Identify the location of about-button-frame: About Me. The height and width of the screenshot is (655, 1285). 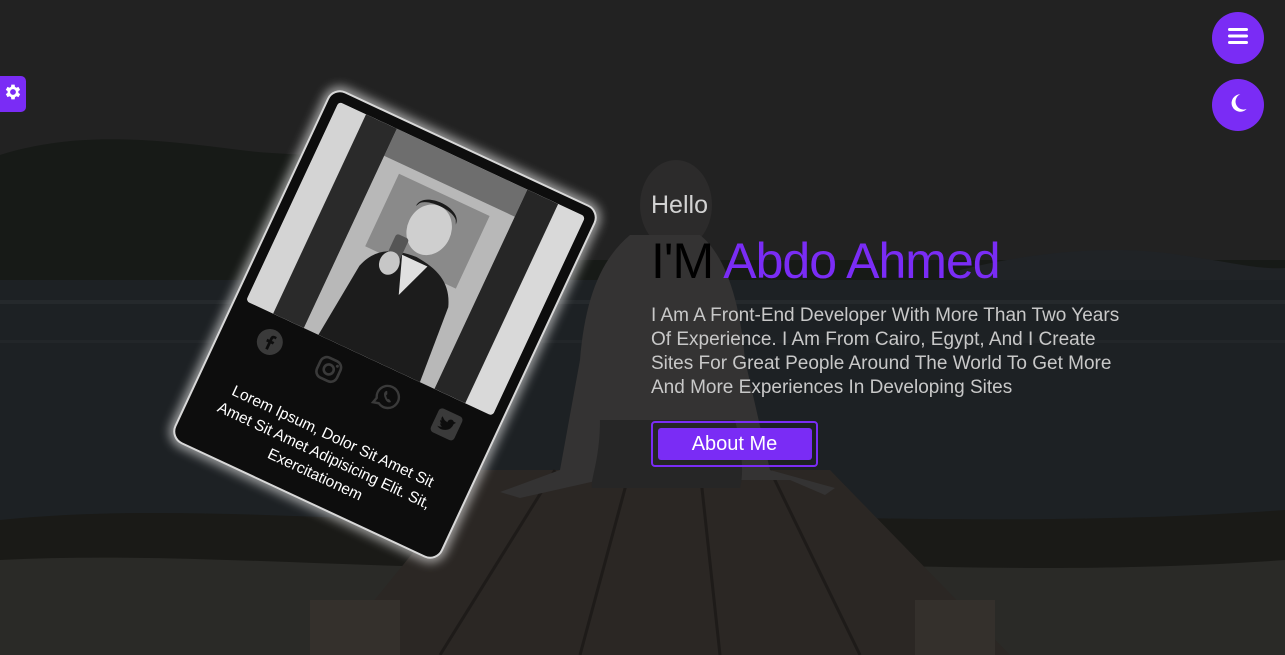
(734, 444).